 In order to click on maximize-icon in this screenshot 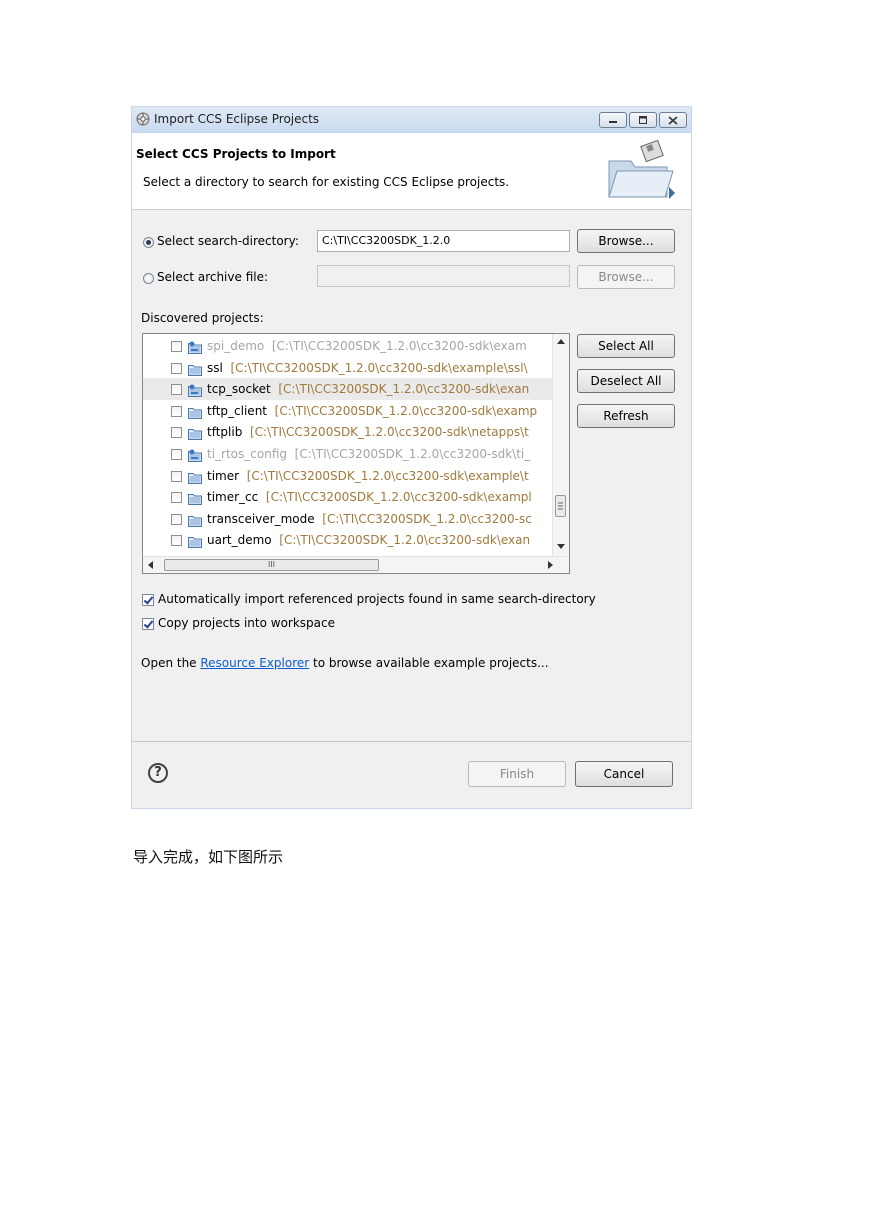, I will do `click(643, 120)`.